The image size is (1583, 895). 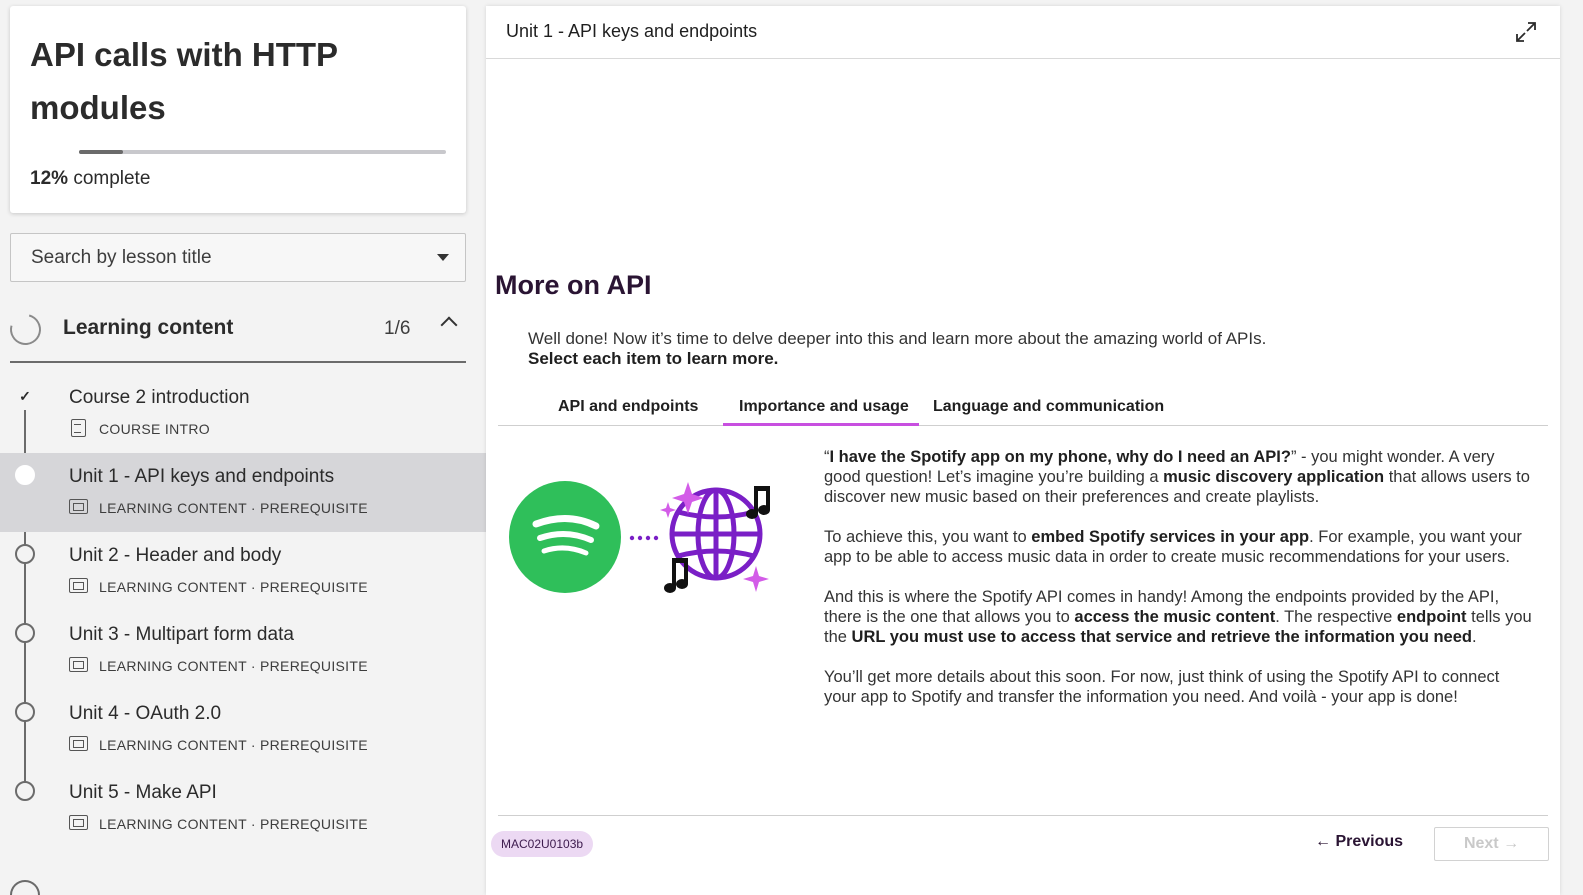 I want to click on content-heading: More on API, so click(x=573, y=285).